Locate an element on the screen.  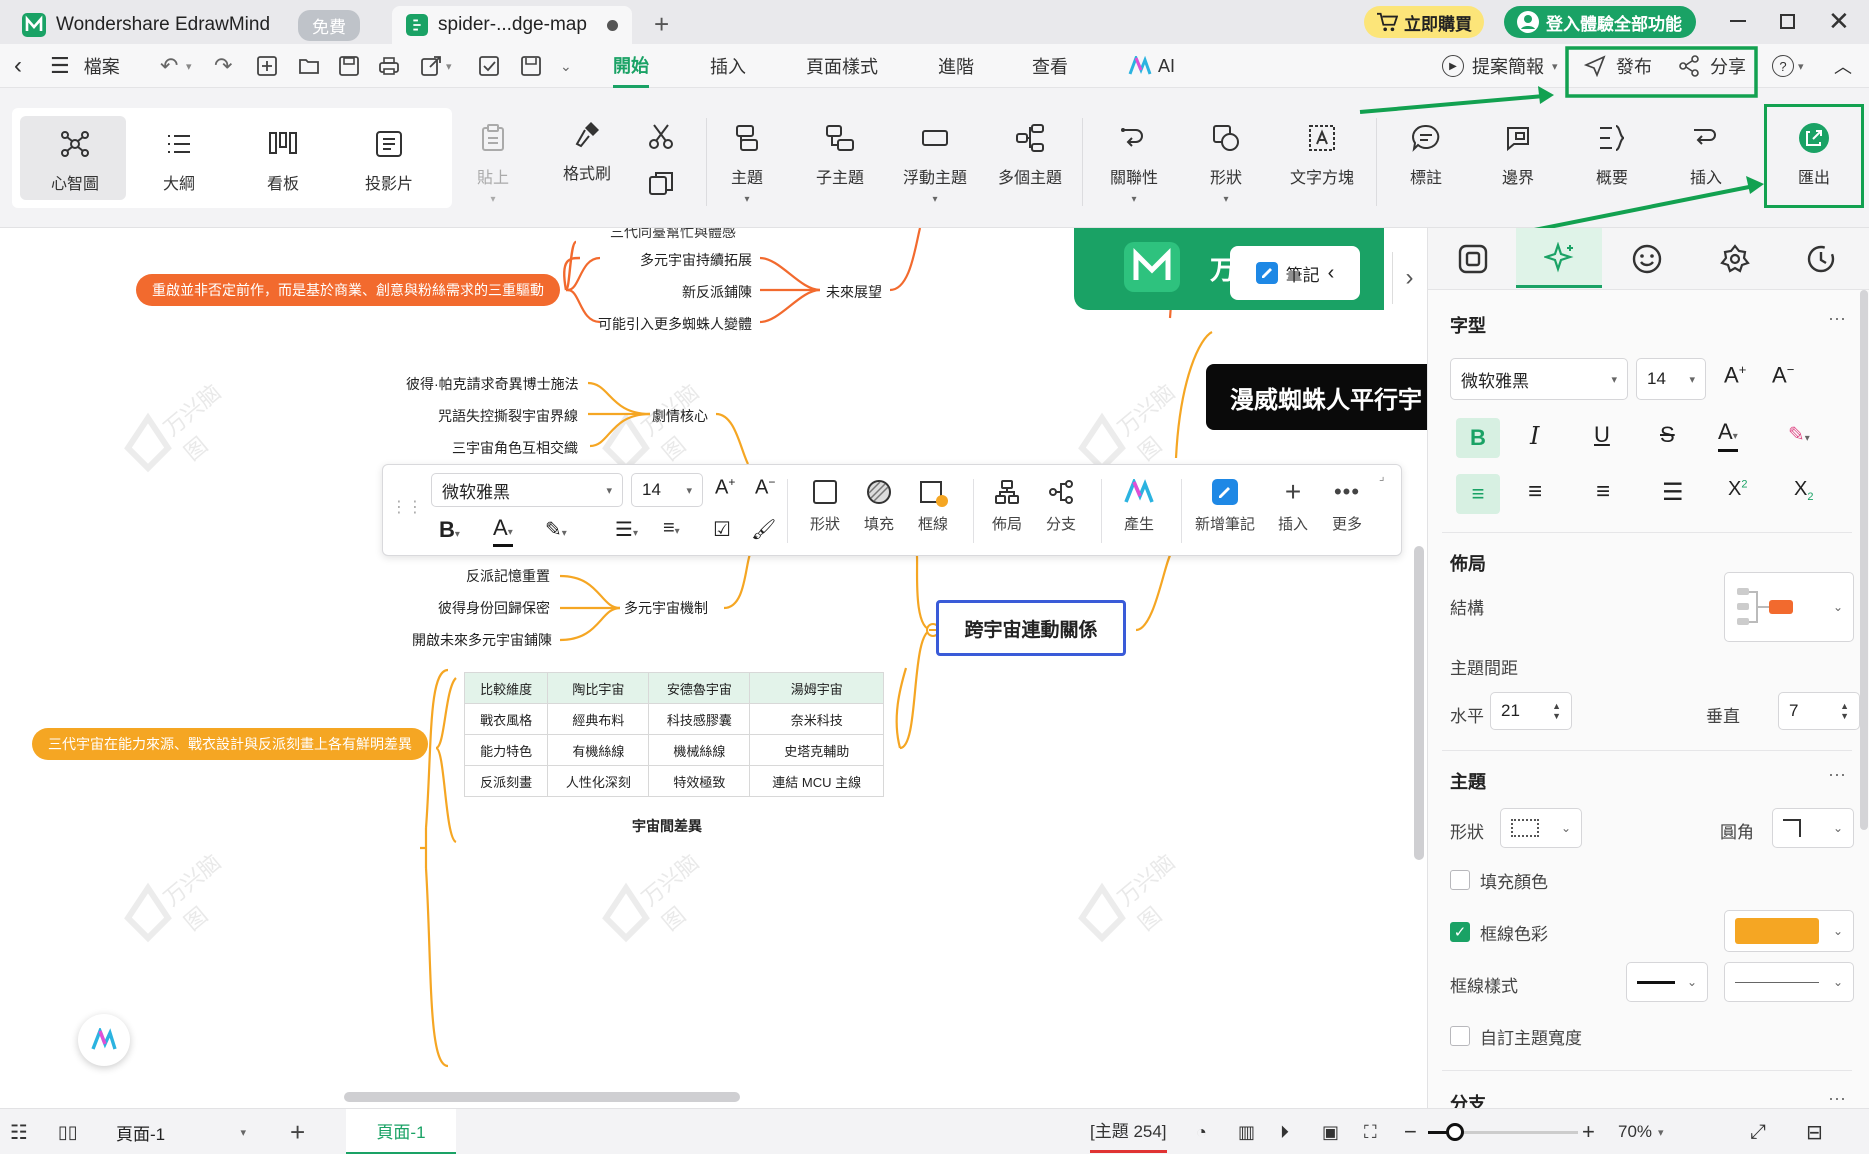
superscript-icon: X2 is located at coordinates (1737, 489).